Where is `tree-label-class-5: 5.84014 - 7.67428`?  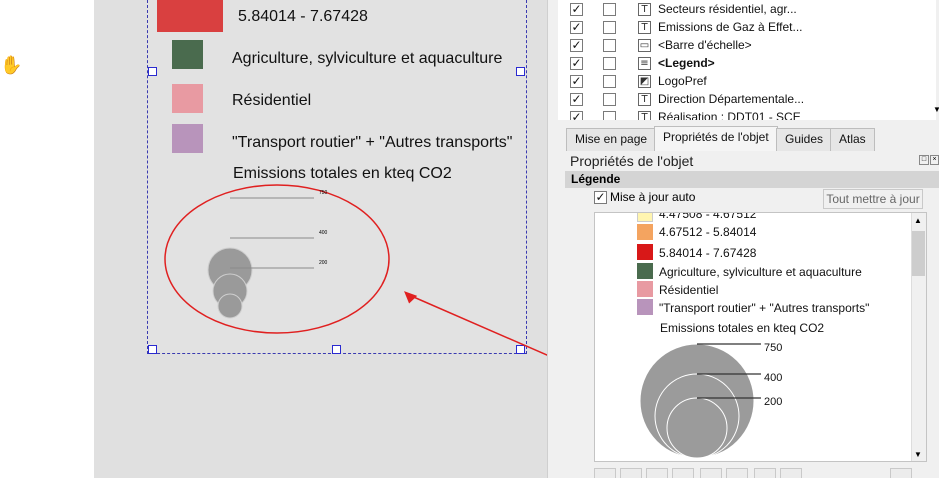
tree-label-class-5: 5.84014 - 7.67428 is located at coordinates (707, 253).